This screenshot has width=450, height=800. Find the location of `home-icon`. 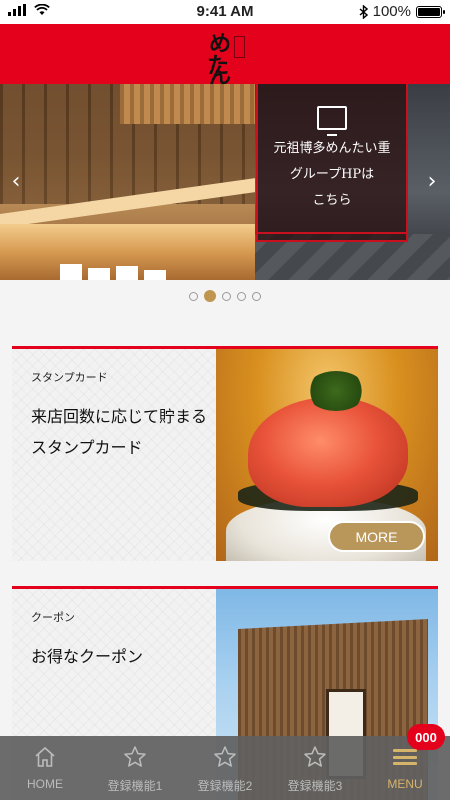

home-icon is located at coordinates (45, 756).